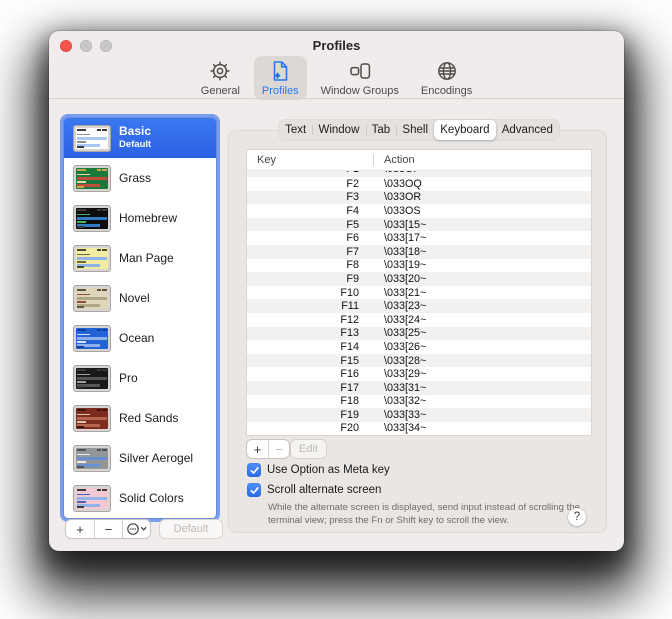  Describe the element at coordinates (295, 130) in the screenshot. I see `tab: Text` at that location.